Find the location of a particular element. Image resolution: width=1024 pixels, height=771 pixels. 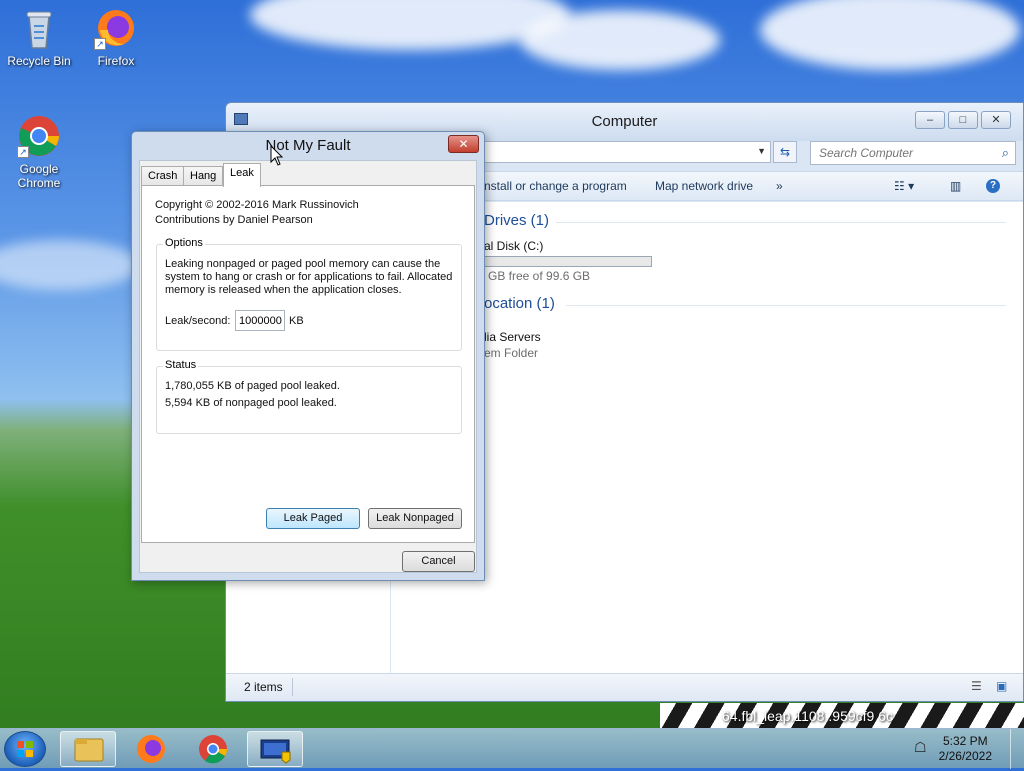

chrome-icon is located at coordinates (213, 749).